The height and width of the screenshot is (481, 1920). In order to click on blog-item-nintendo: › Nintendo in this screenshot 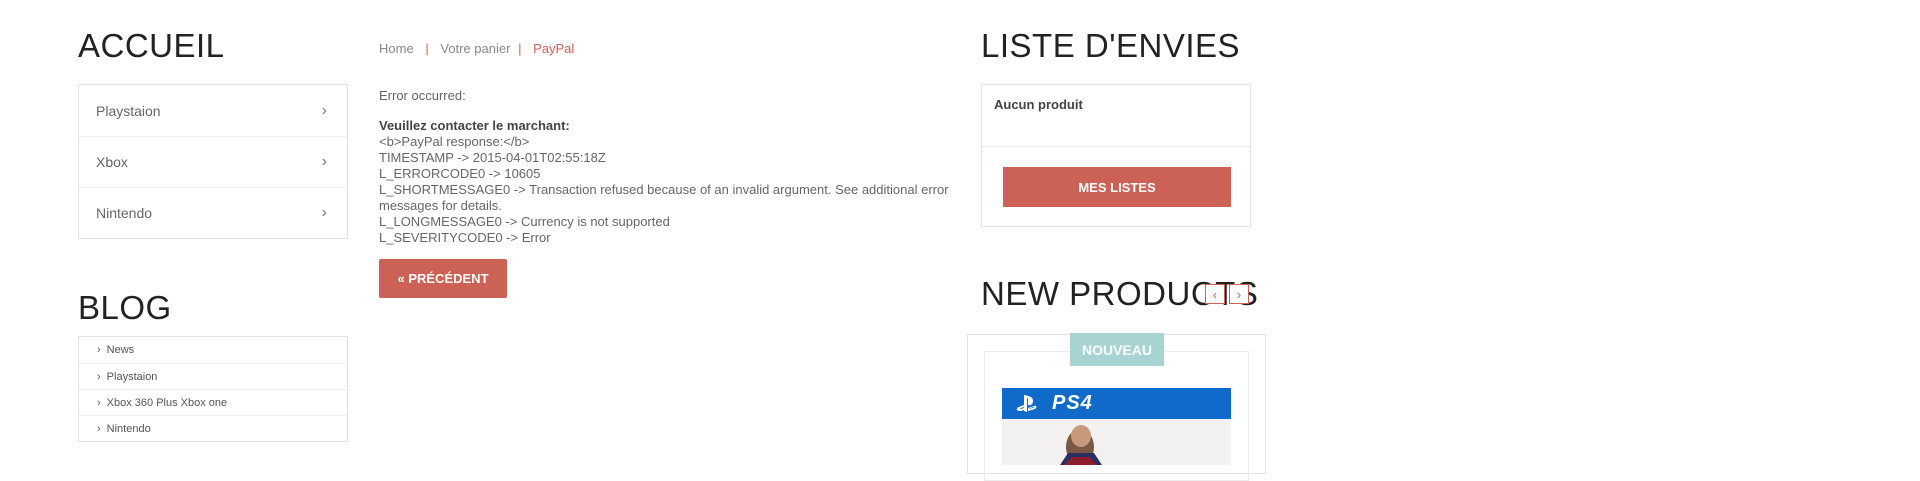, I will do `click(213, 428)`.